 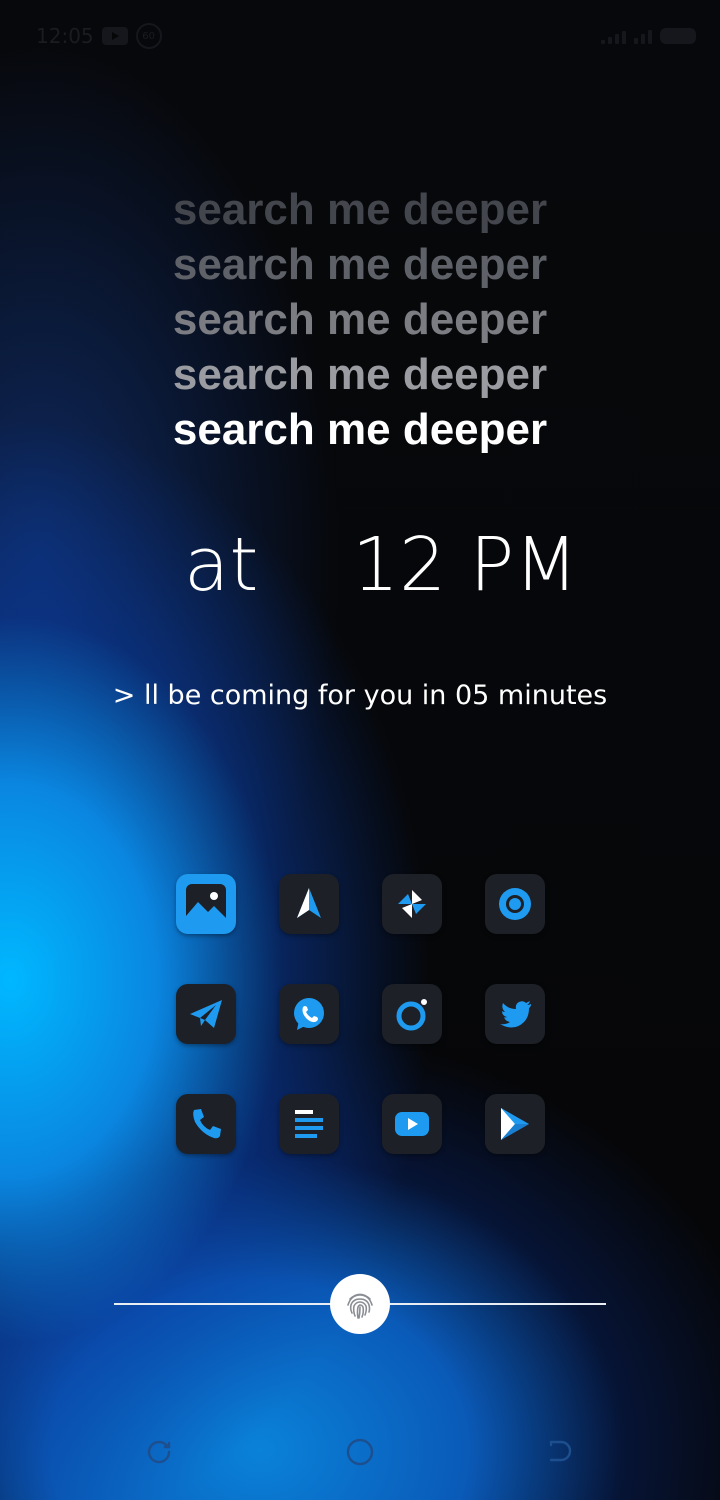 I want to click on nav-recents, so click(x=160, y=1452).